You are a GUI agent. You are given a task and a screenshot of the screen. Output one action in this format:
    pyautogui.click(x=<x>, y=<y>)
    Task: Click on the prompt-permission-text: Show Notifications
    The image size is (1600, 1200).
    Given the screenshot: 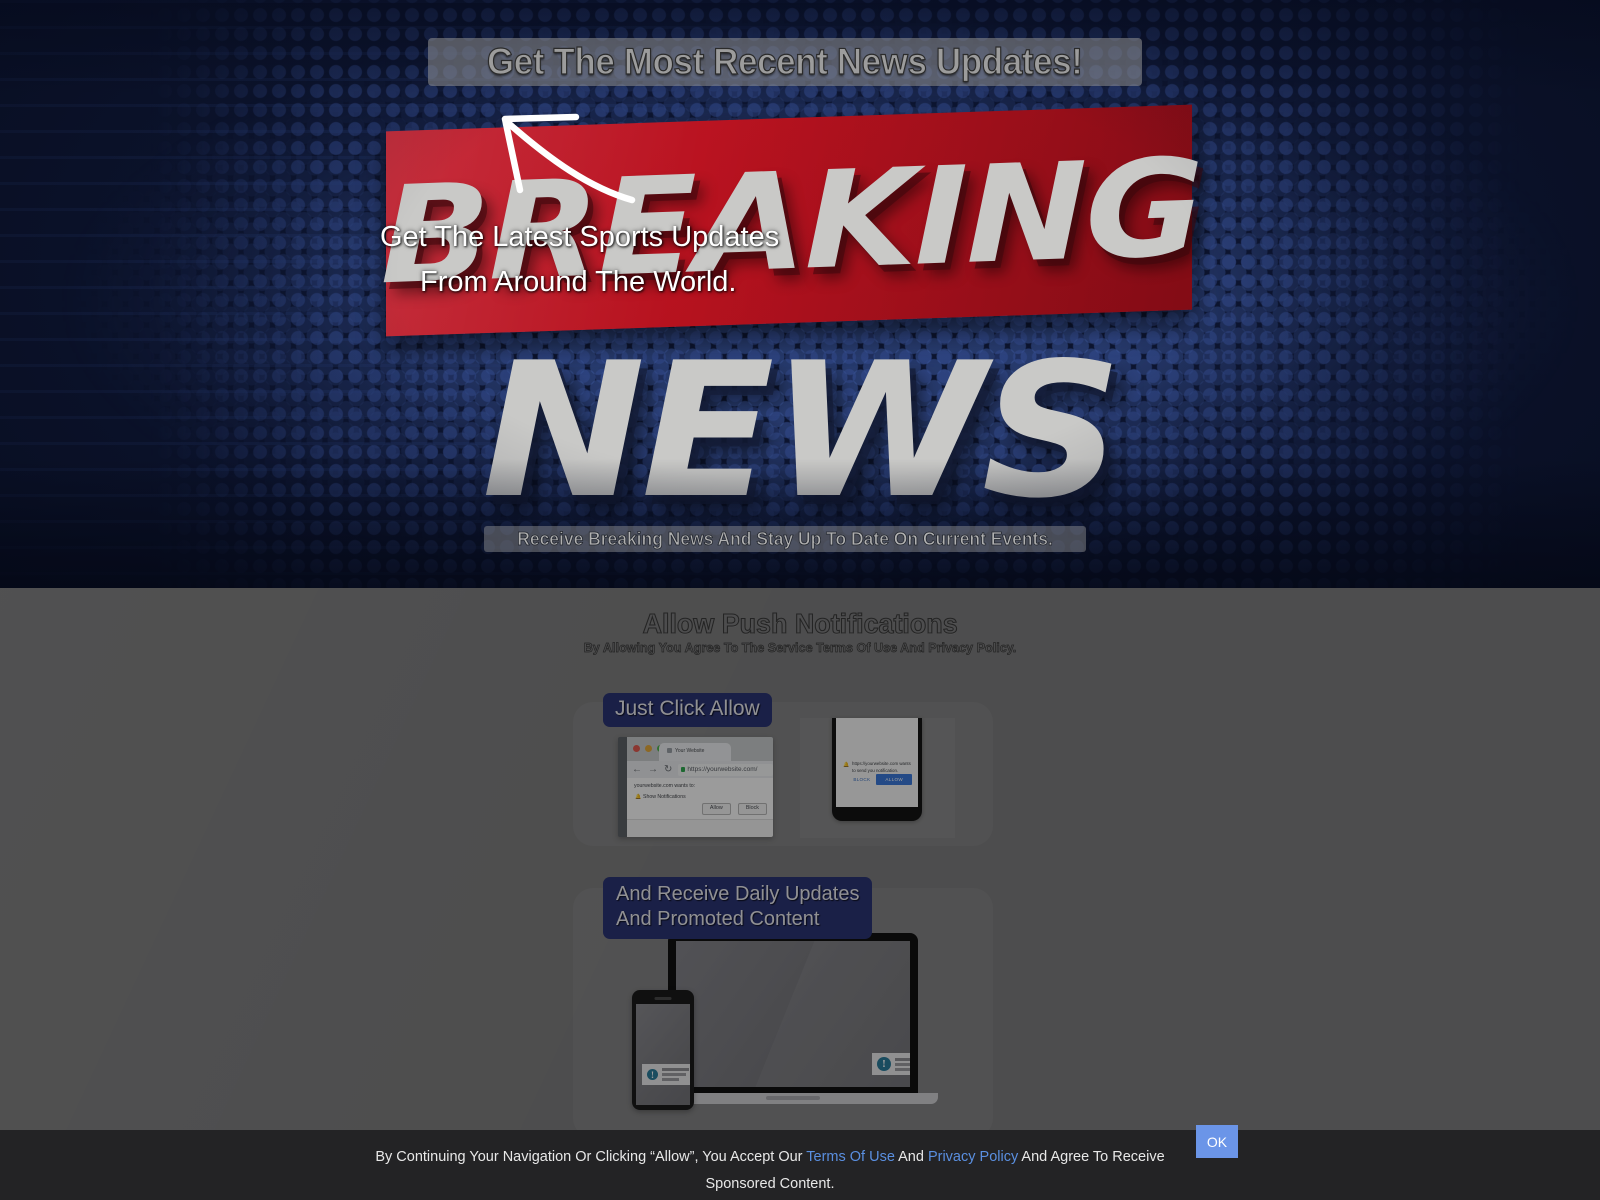 What is the action you would take?
    pyautogui.click(x=664, y=797)
    